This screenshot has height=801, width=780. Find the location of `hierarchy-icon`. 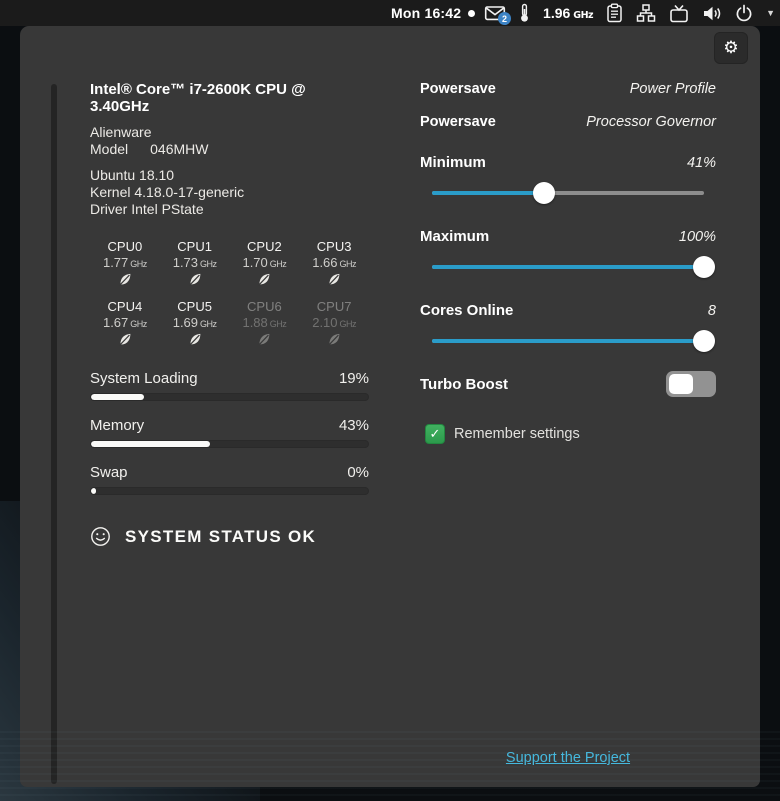

hierarchy-icon is located at coordinates (646, 13).